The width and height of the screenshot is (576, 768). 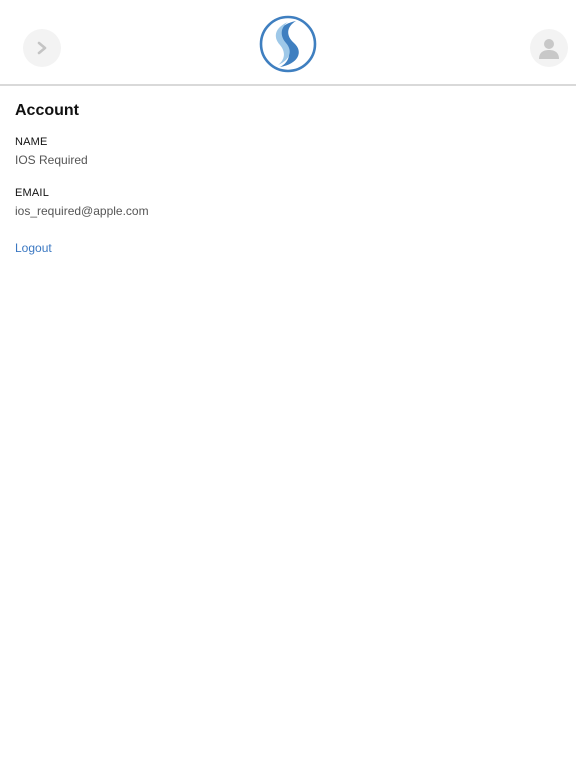 What do you see at coordinates (51, 160) in the screenshot?
I see `name-value: IOS Required` at bounding box center [51, 160].